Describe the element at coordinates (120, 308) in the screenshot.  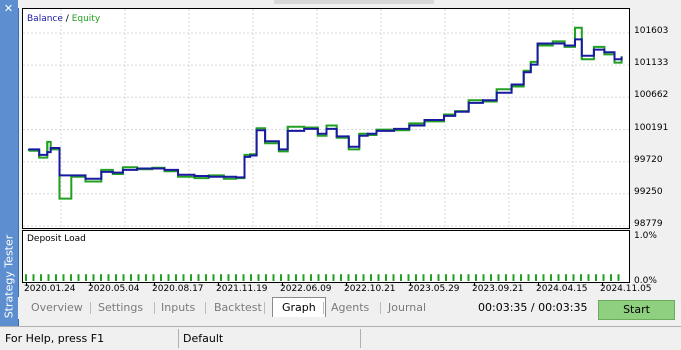
I see `tab-settings: Settings` at that location.